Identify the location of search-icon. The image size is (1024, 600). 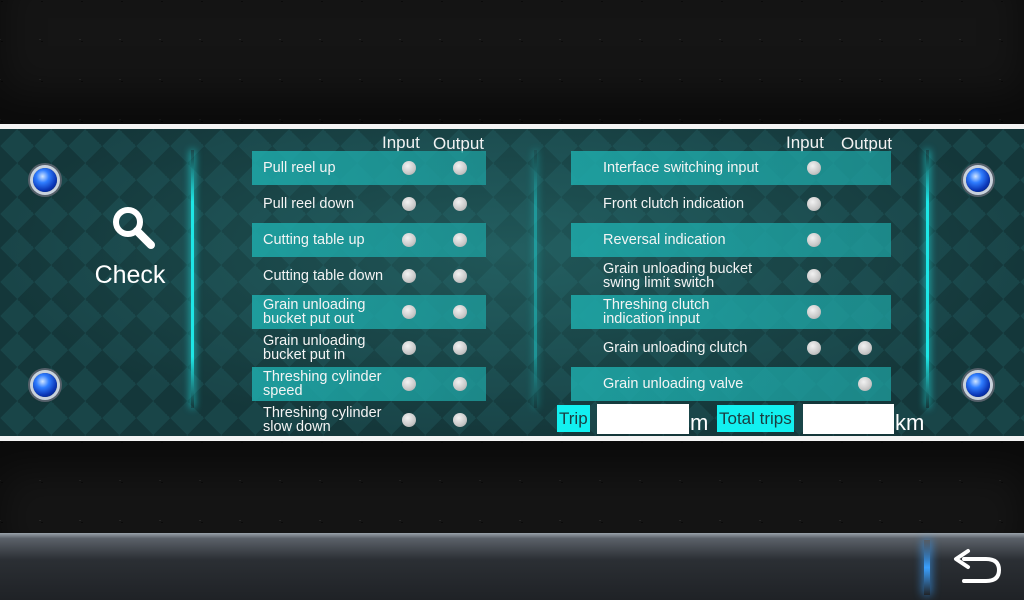
(134, 228).